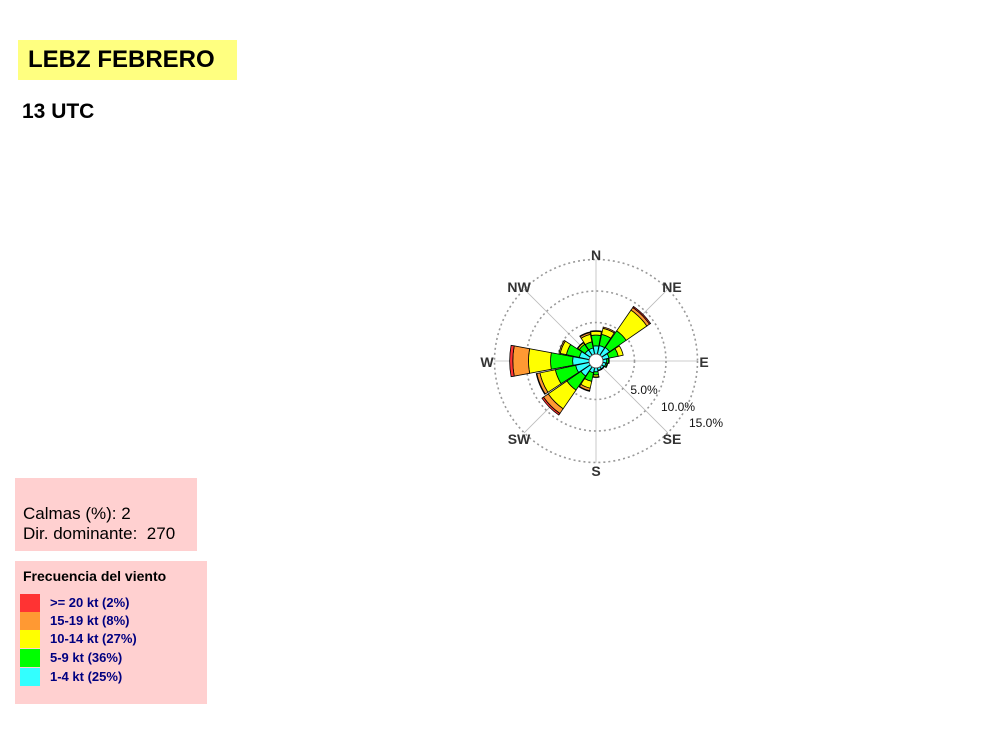  I want to click on calm-percent-text: Calmas (%): 2, so click(77, 513).